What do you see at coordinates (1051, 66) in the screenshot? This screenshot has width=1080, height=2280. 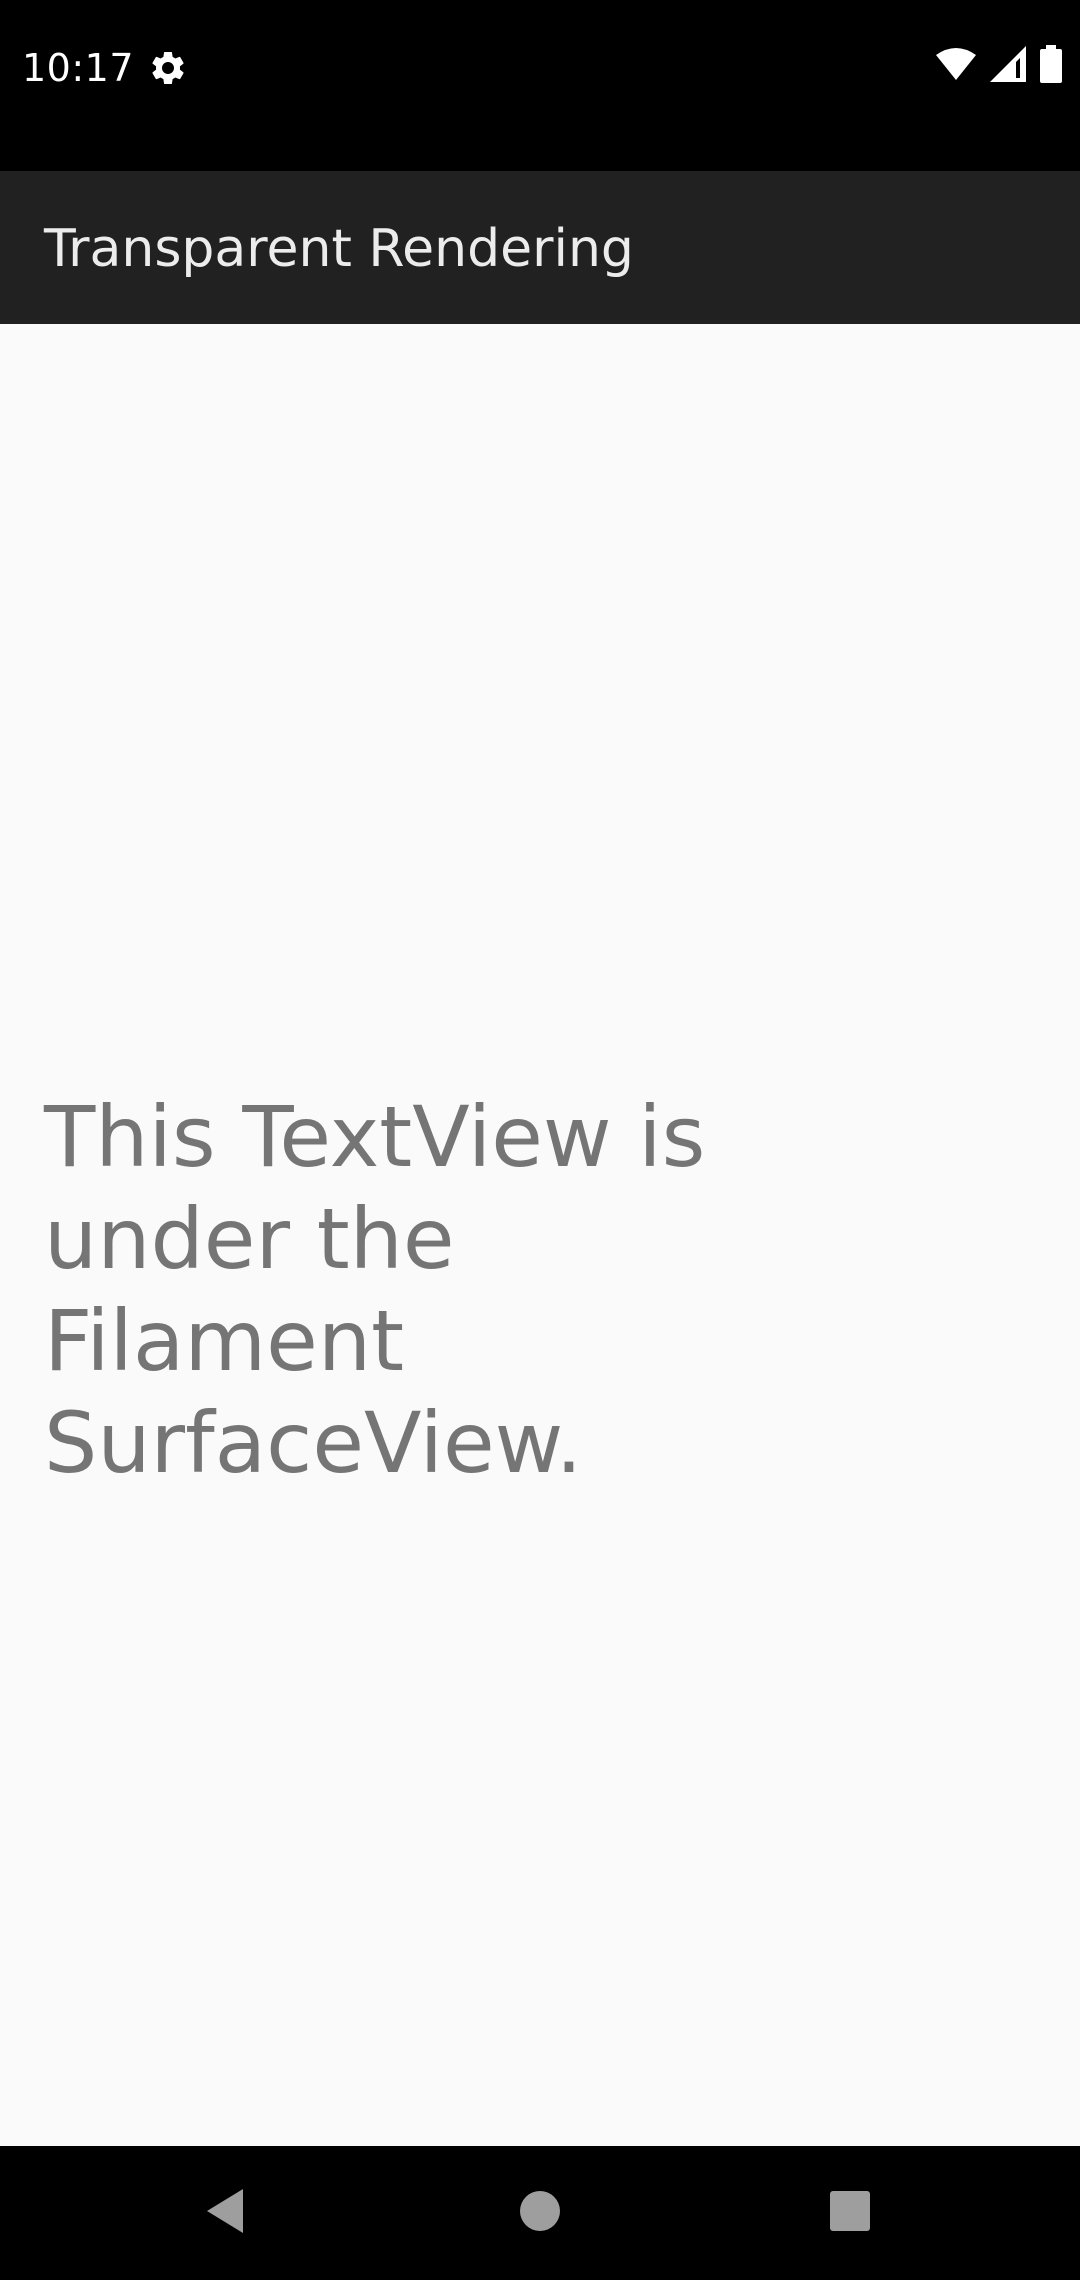 I see `battery-icon` at bounding box center [1051, 66].